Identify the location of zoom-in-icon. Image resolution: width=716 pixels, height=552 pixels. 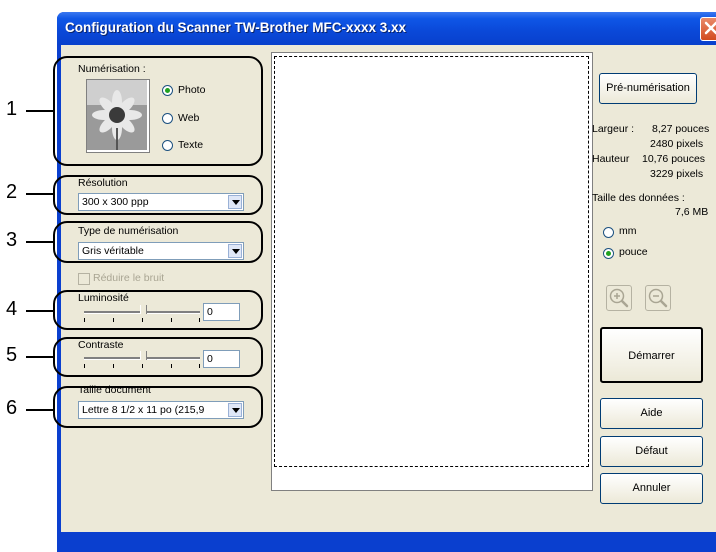
(619, 298).